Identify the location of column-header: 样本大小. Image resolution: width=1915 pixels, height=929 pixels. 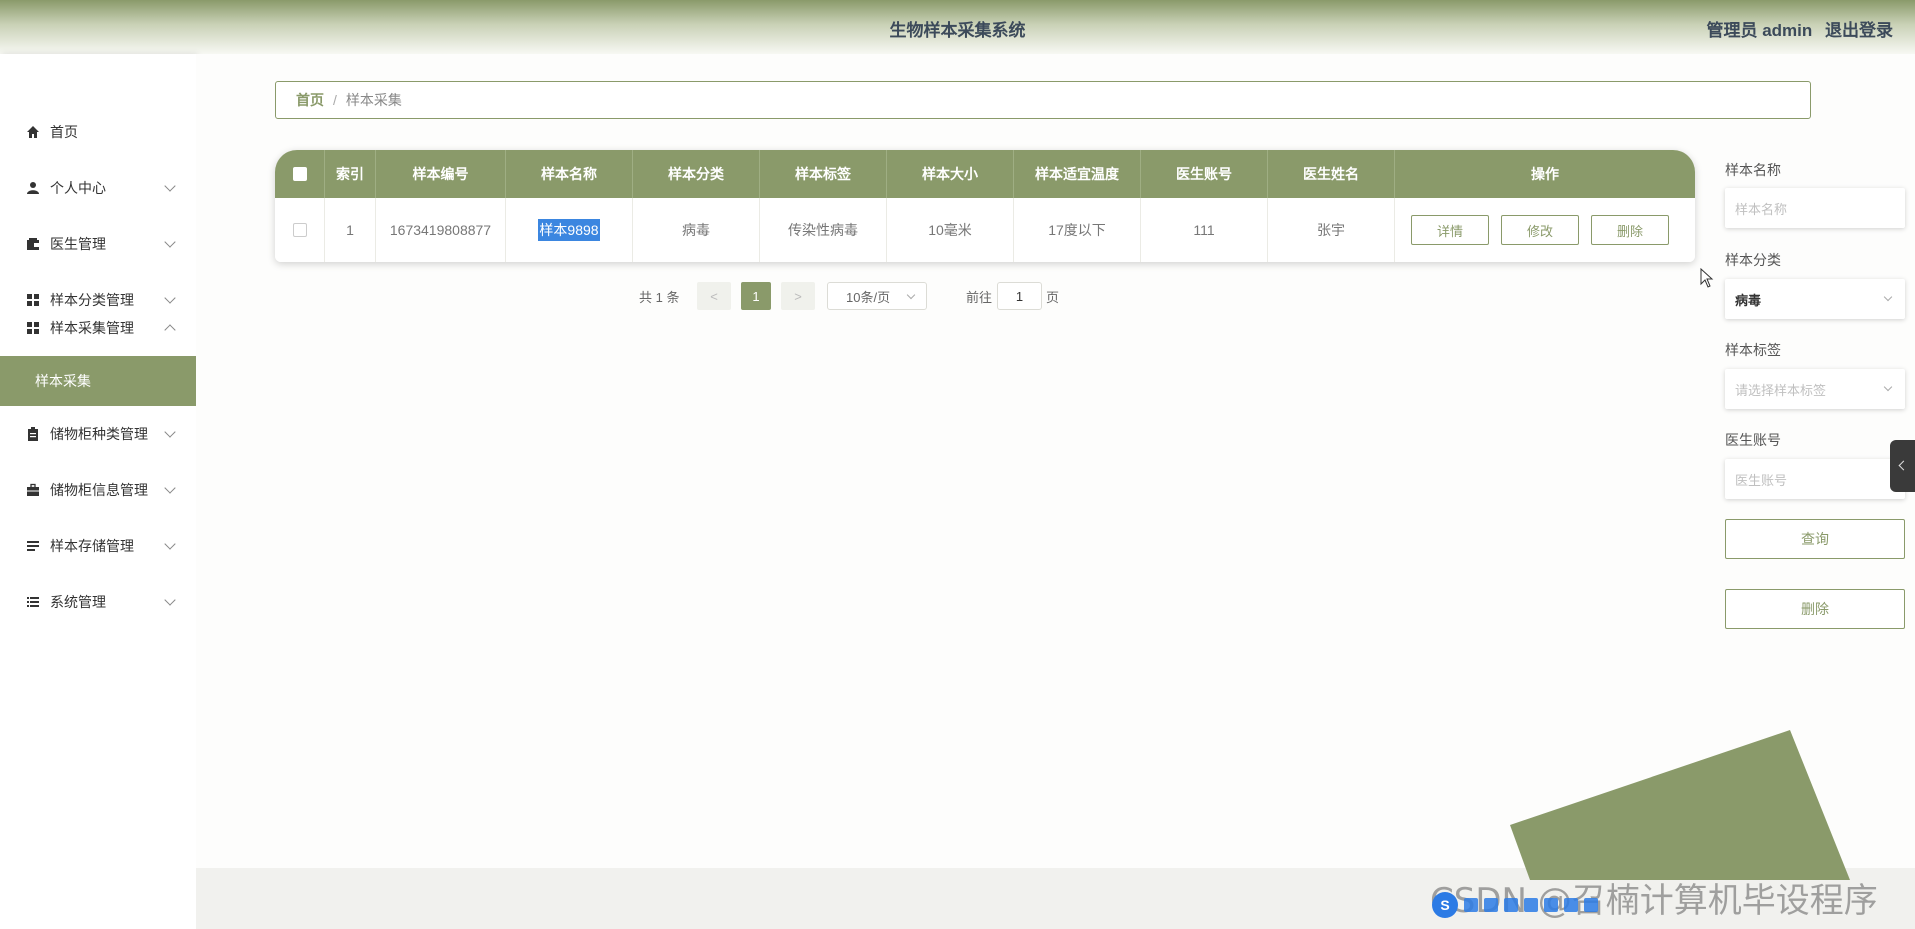
(950, 174).